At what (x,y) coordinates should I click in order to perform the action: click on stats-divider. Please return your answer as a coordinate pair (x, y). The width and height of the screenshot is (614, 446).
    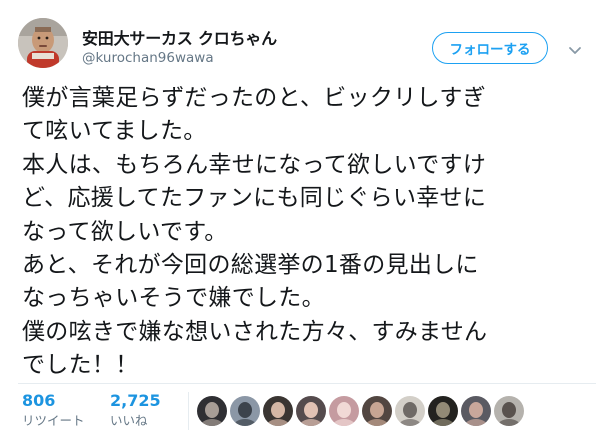
    Looking at the image, I should click on (307, 383).